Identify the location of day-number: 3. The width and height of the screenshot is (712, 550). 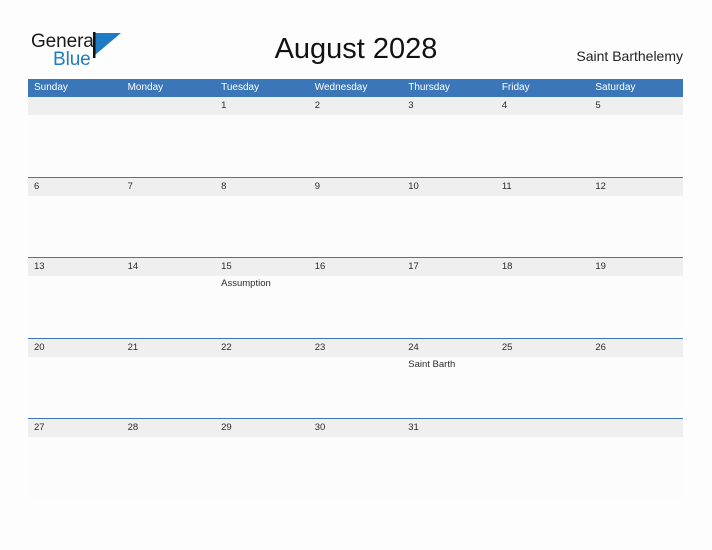
(411, 105).